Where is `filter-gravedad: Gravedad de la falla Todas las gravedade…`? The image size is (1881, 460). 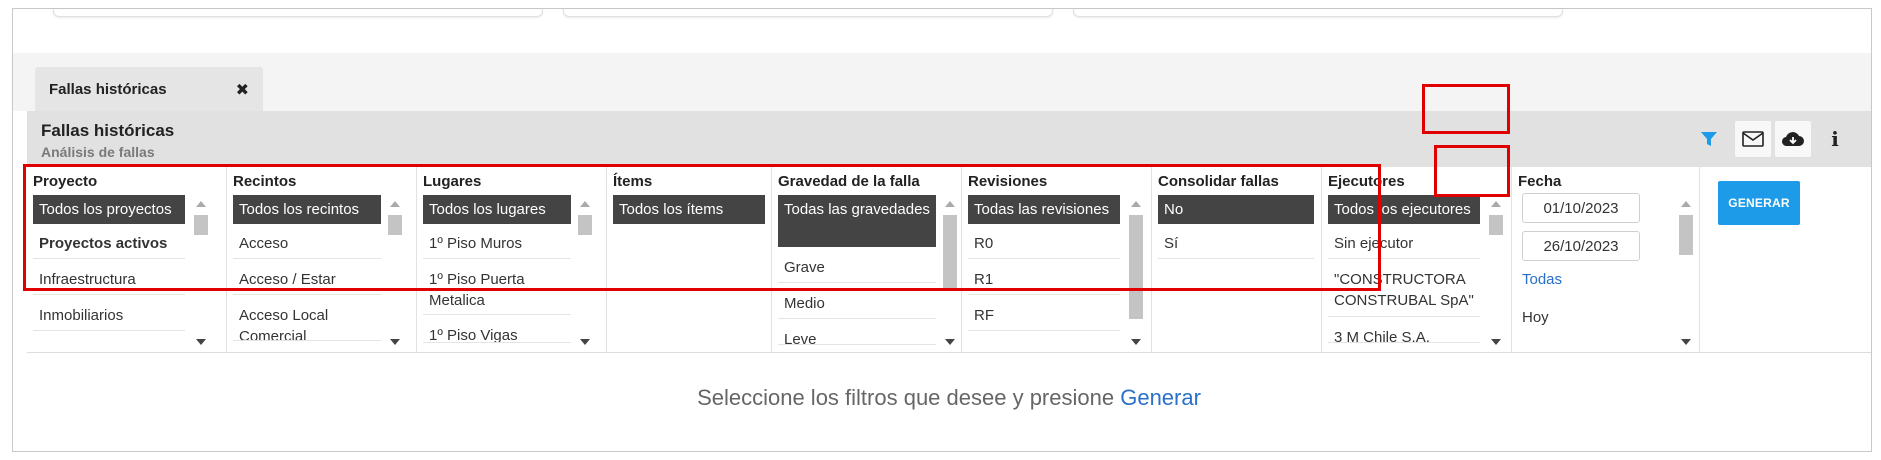
filter-gravedad: Gravedad de la falla Todas las gravedade… is located at coordinates (867, 260).